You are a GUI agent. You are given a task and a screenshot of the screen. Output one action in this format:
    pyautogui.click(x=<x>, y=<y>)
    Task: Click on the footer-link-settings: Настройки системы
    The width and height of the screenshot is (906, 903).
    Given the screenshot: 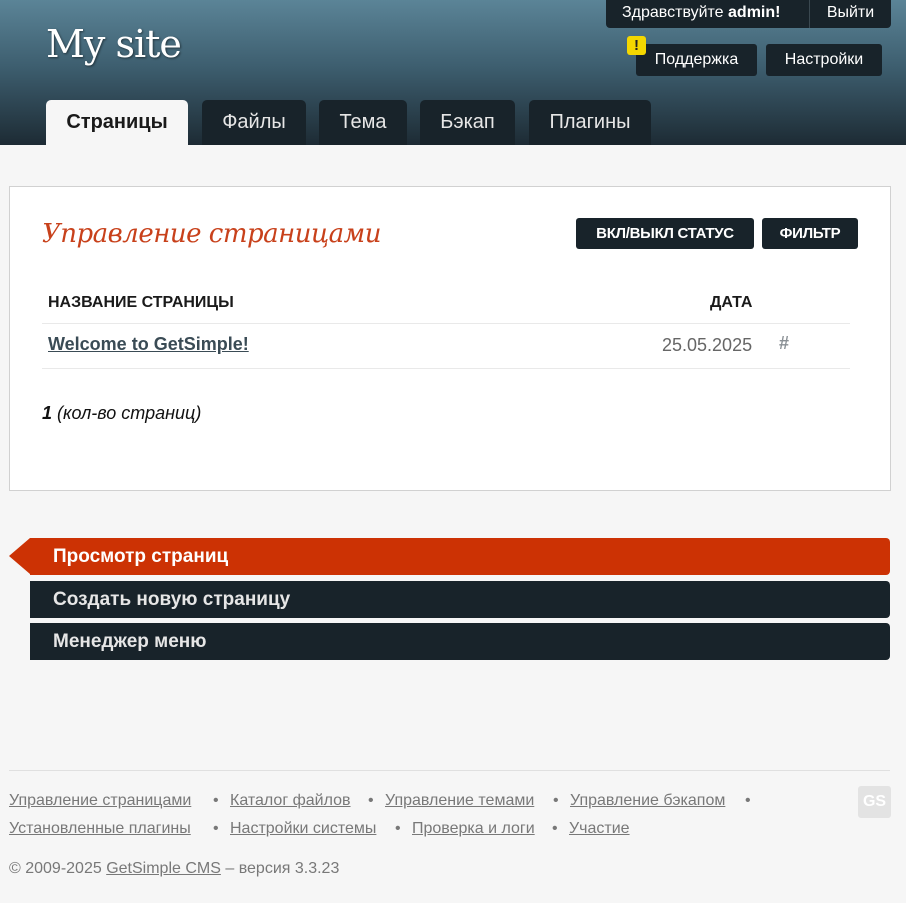 What is the action you would take?
    pyautogui.click(x=303, y=829)
    